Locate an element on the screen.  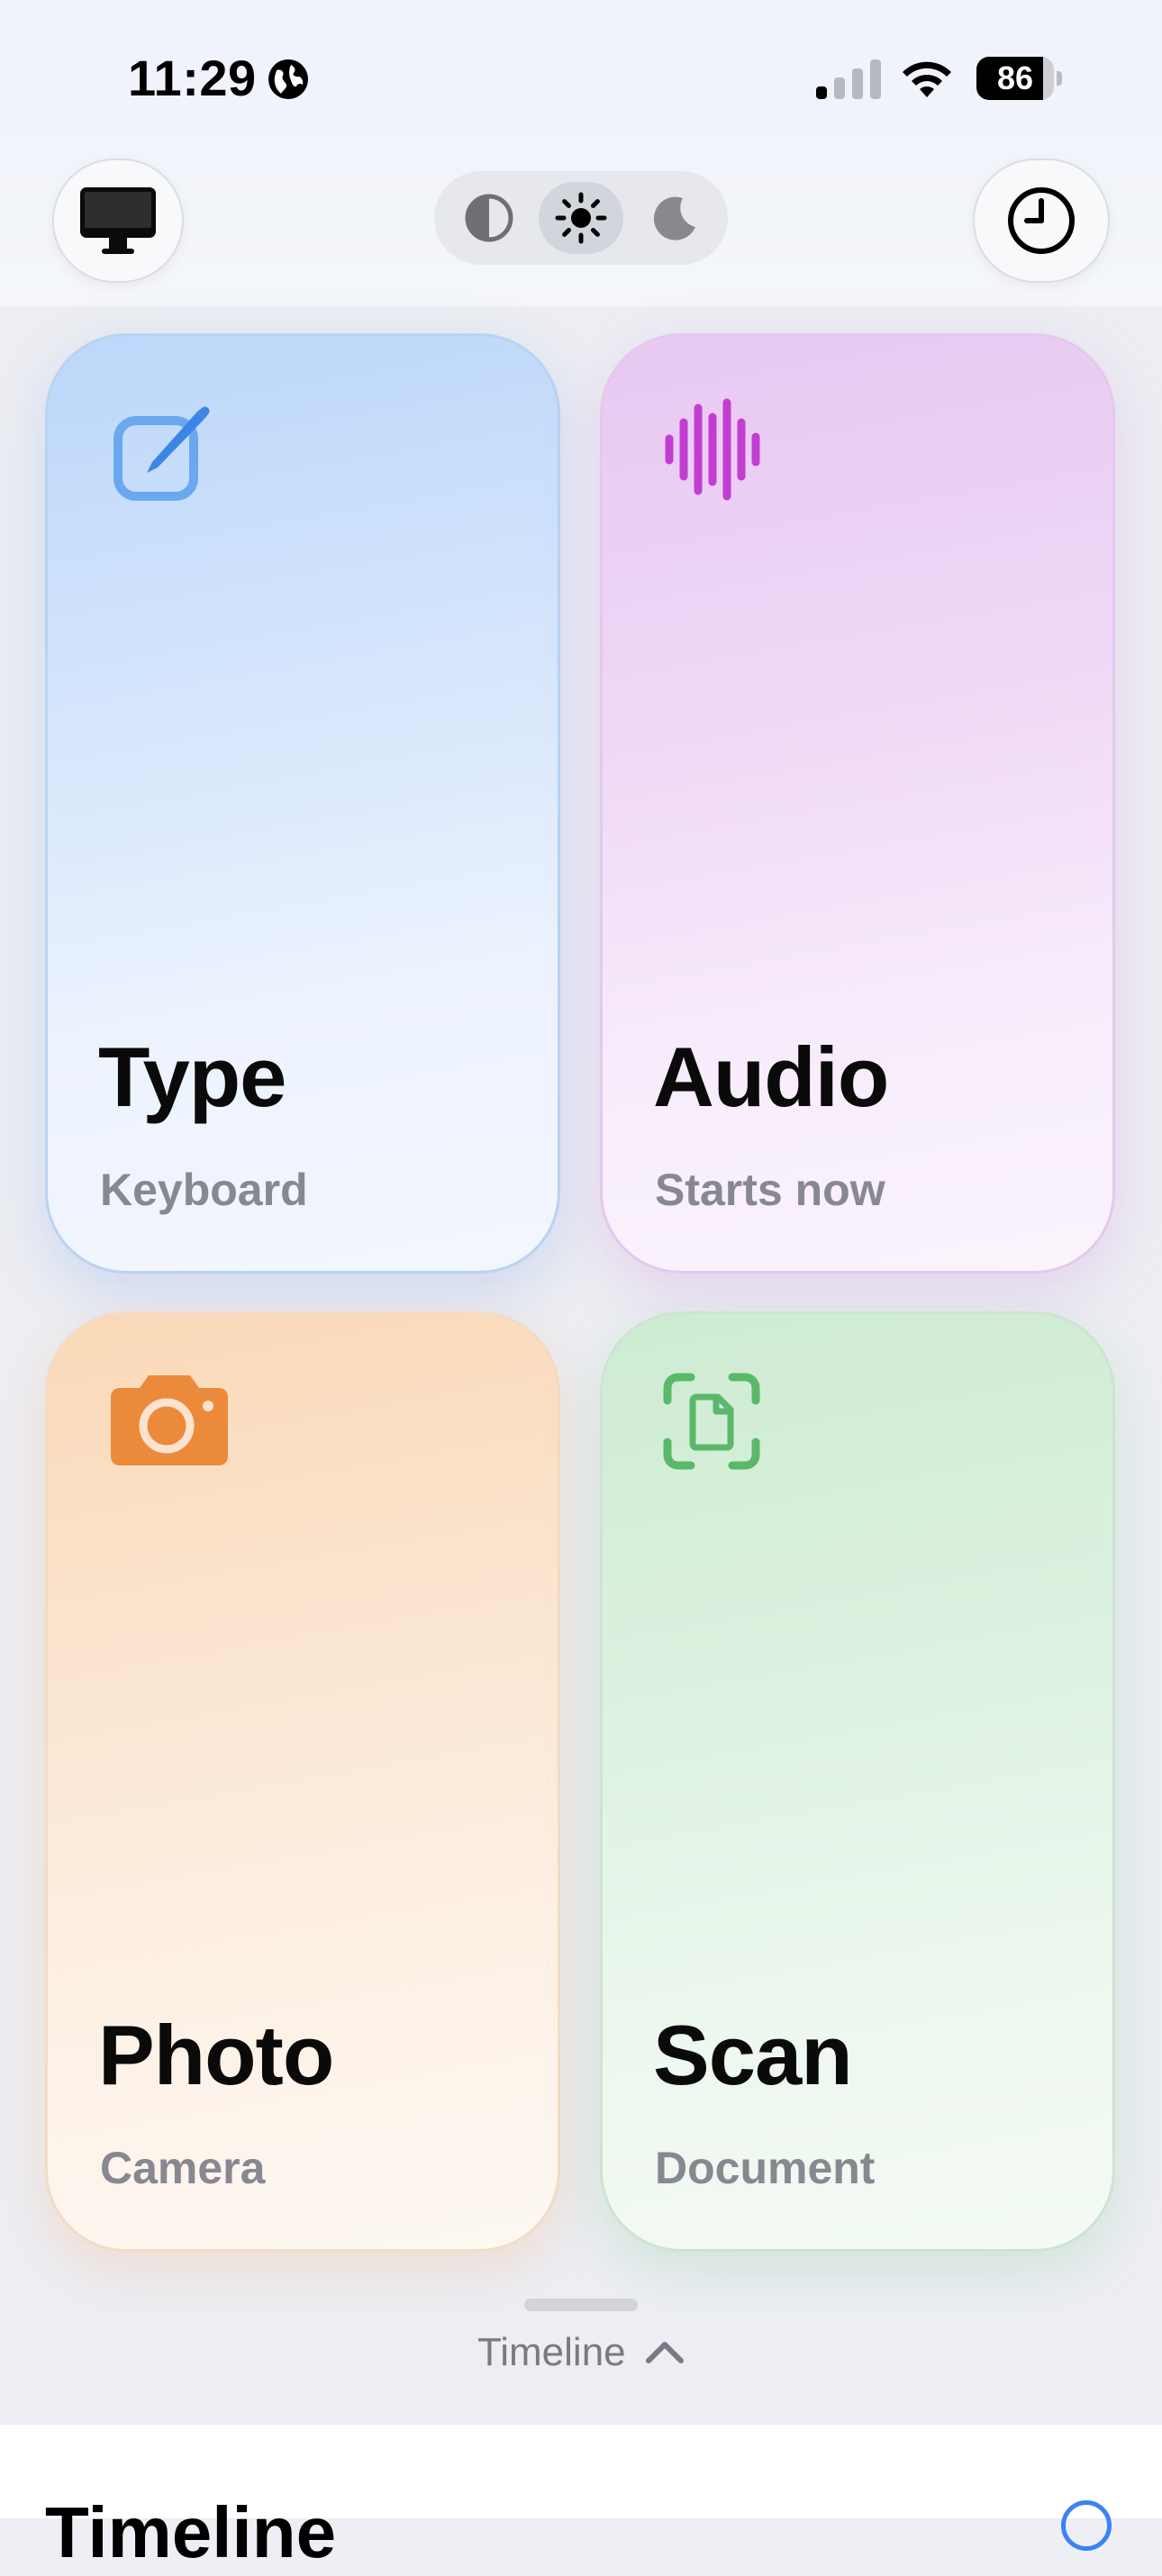
camera-icon is located at coordinates (170, 1420).